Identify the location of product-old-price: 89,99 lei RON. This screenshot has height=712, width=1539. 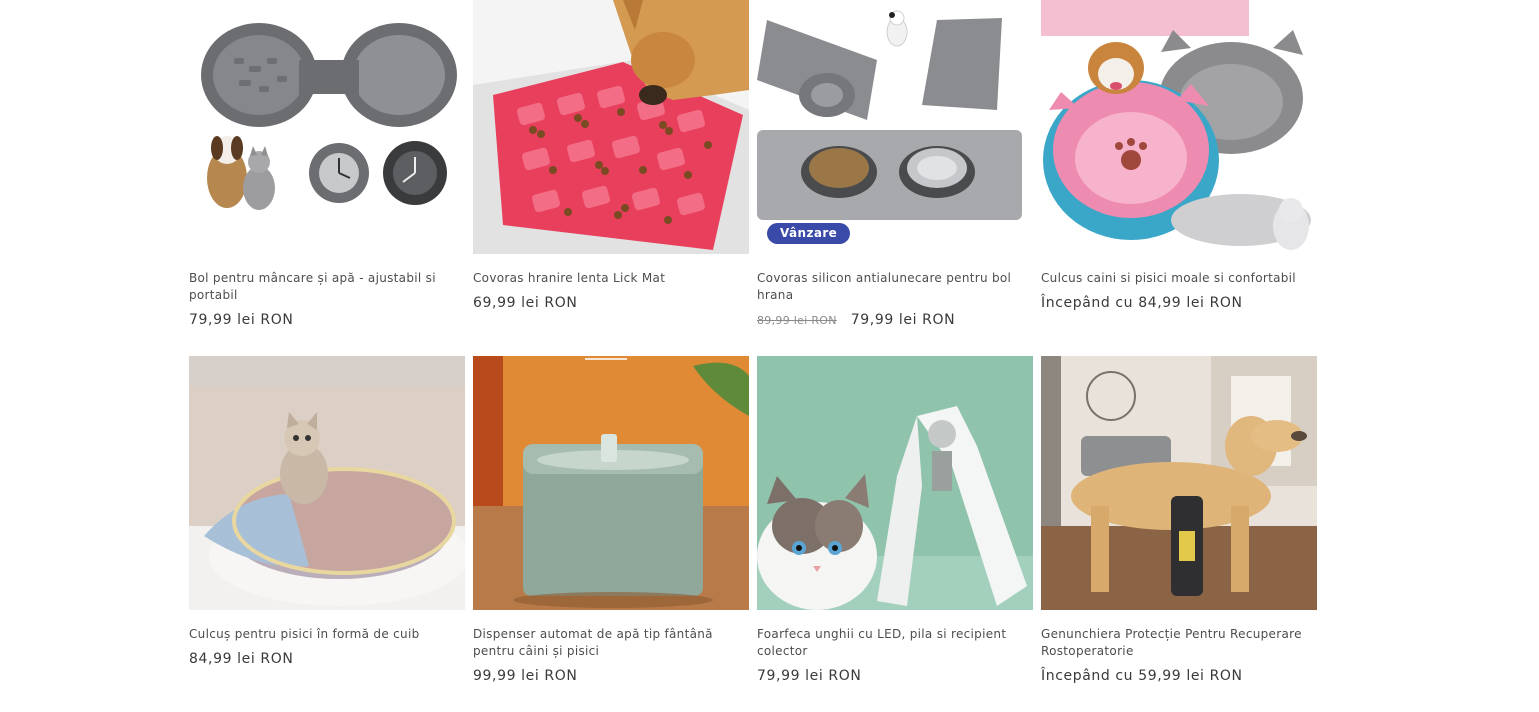
(797, 320).